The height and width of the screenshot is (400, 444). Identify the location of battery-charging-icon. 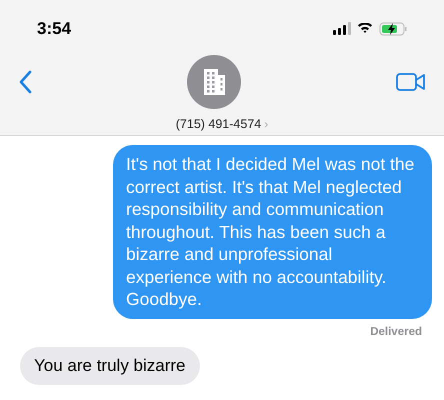
(393, 29).